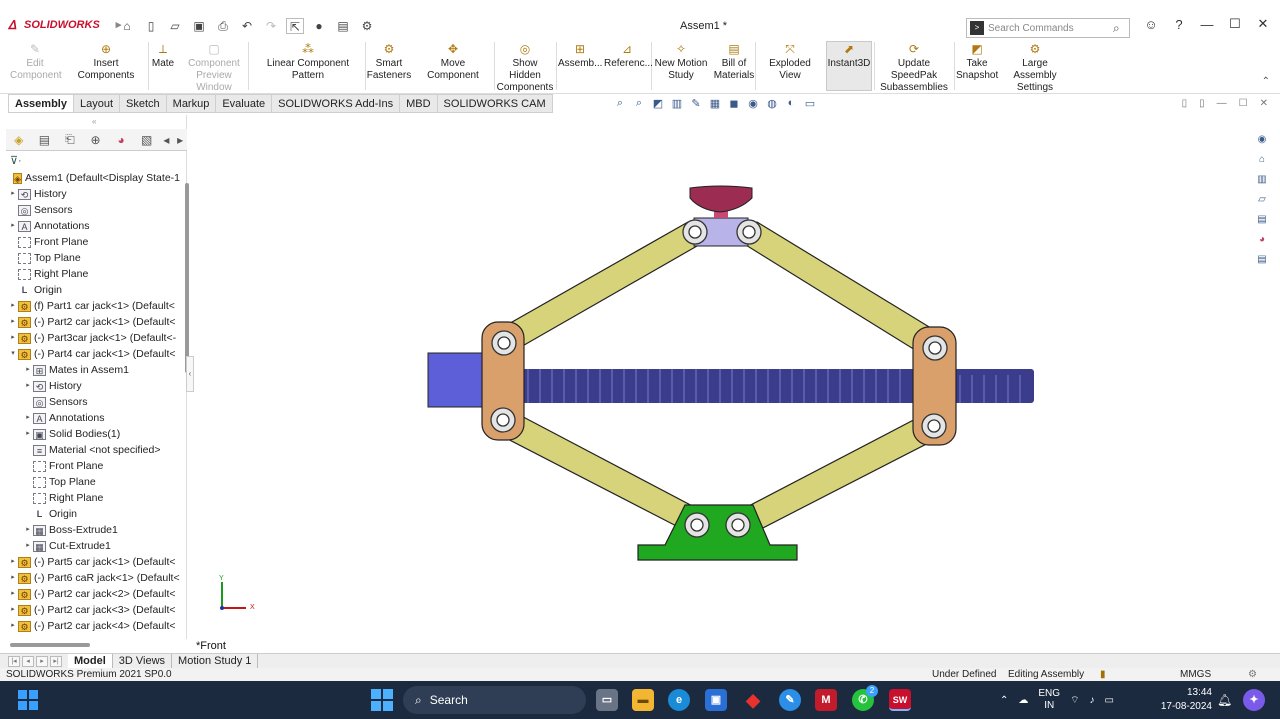 The image size is (1280, 719). Describe the element at coordinates (1195, 674) in the screenshot. I see `units-selector: MMGS` at that location.